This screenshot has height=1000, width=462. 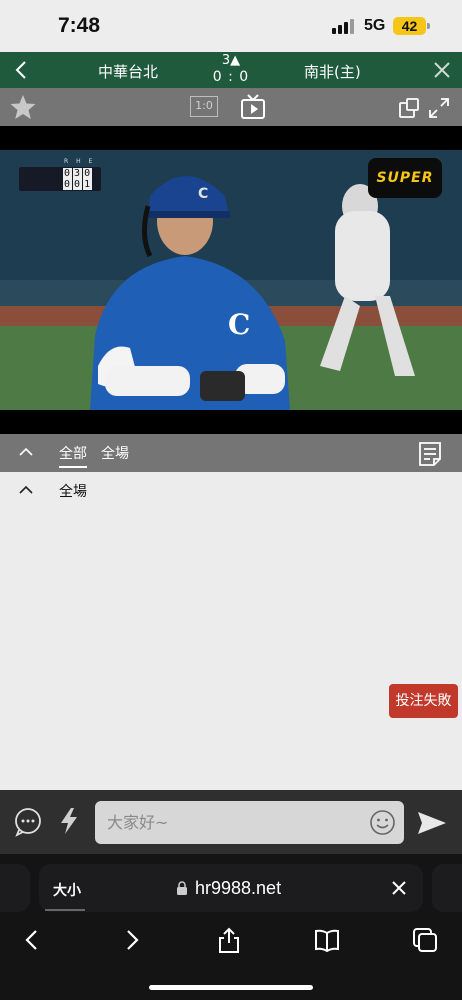 What do you see at coordinates (231, 987) in the screenshot?
I see `home-indicator` at bounding box center [231, 987].